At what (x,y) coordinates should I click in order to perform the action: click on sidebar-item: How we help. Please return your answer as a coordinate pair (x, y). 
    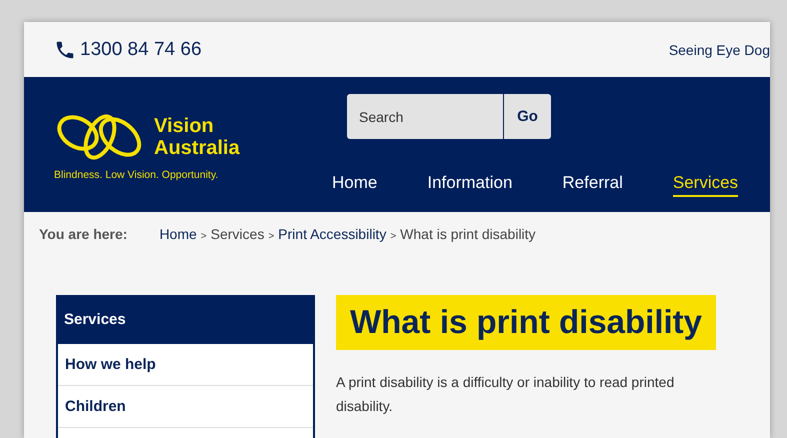
    Looking at the image, I should click on (185, 365).